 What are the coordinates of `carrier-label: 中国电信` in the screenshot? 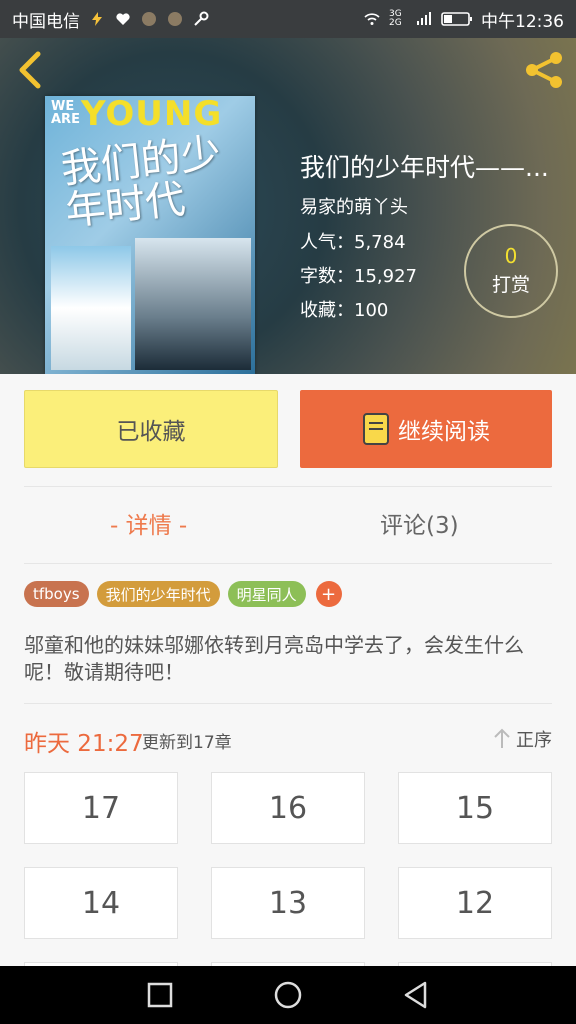 It's located at (46, 21).